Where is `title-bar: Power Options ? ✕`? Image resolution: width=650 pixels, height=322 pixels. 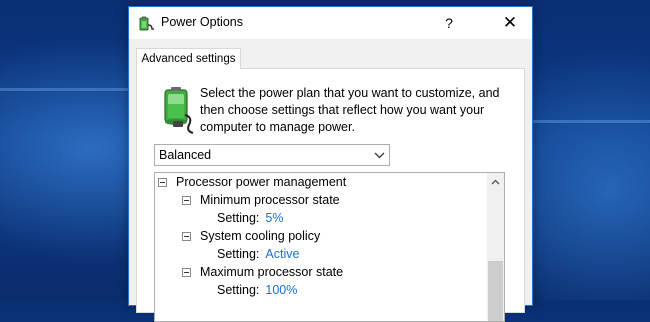
title-bar: Power Options ? ✕ is located at coordinates (330, 23).